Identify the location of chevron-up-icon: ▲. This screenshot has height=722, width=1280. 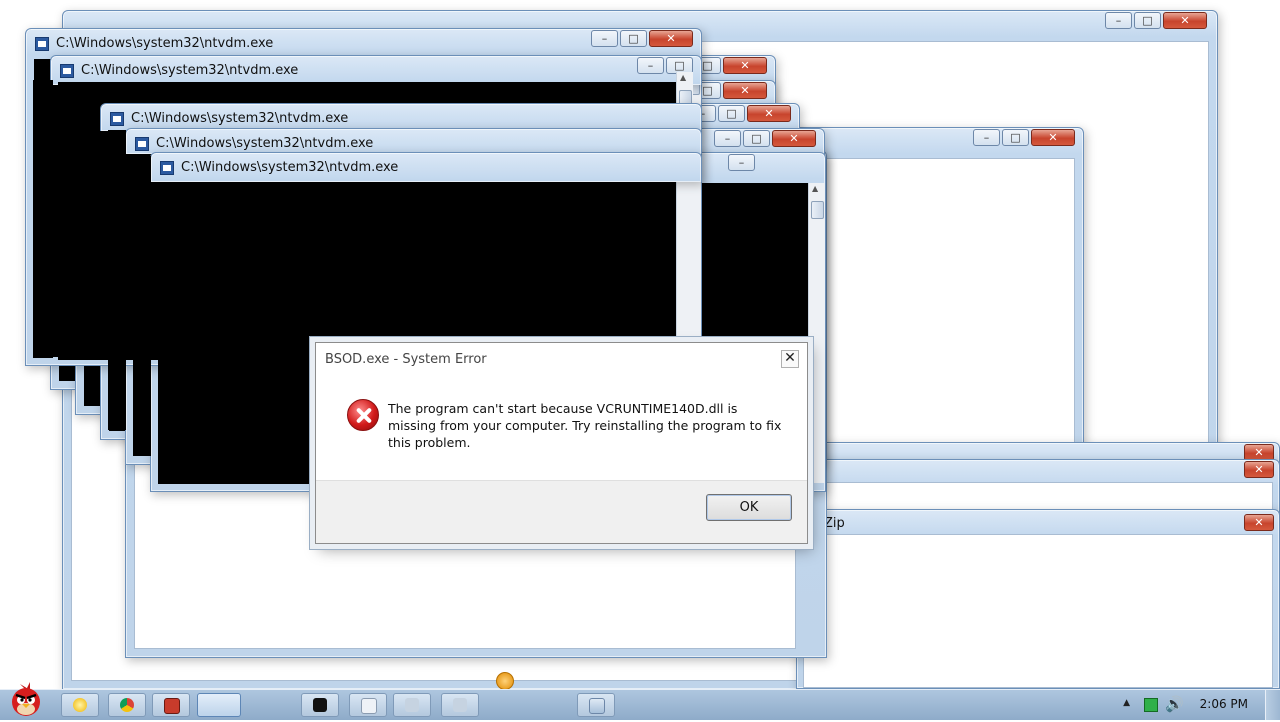
(1126, 703).